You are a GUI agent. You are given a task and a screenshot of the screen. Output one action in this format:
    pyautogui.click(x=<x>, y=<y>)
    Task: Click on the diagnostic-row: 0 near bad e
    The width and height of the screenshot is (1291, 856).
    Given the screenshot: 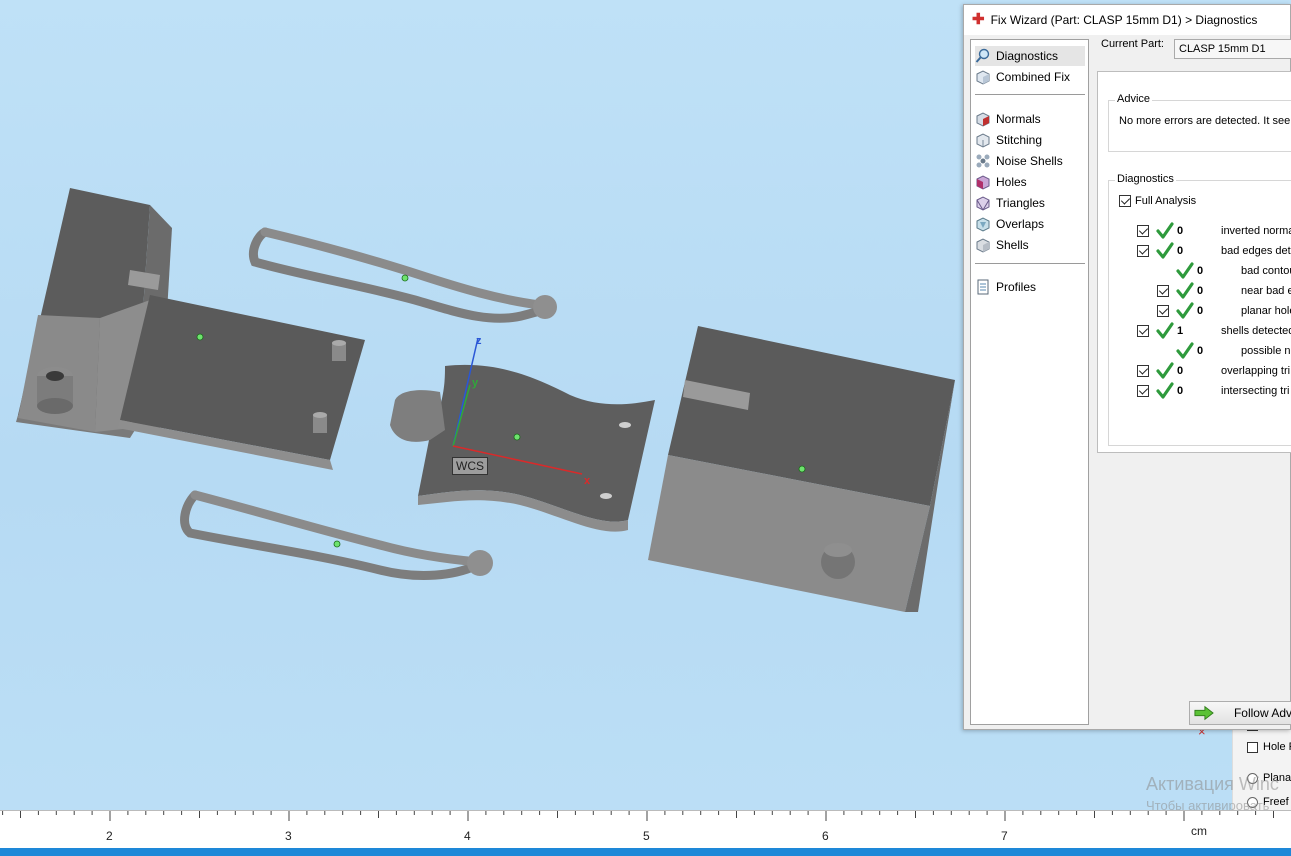 What is the action you would take?
    pyautogui.click(x=1200, y=291)
    